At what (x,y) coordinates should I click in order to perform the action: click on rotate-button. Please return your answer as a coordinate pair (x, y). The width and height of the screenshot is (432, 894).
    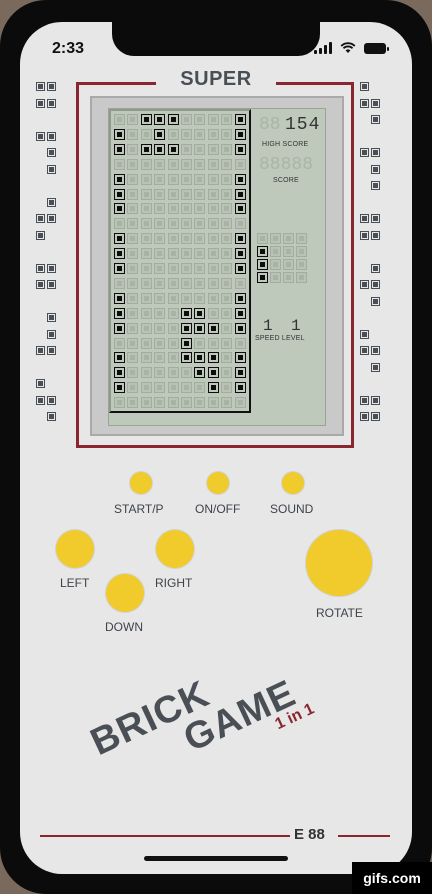
    Looking at the image, I should click on (339, 563).